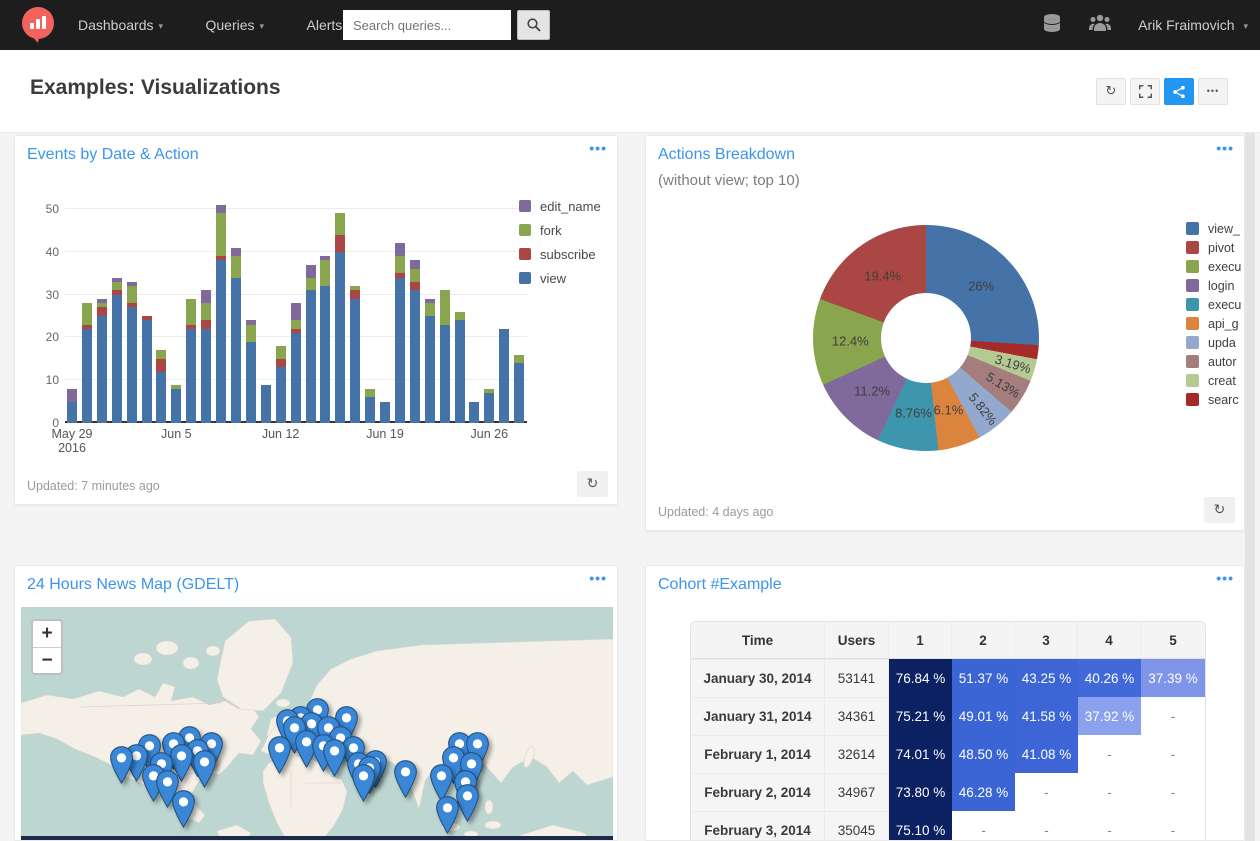  What do you see at coordinates (758, 754) in the screenshot?
I see `cohort-time-cell: February 1, 2014` at bounding box center [758, 754].